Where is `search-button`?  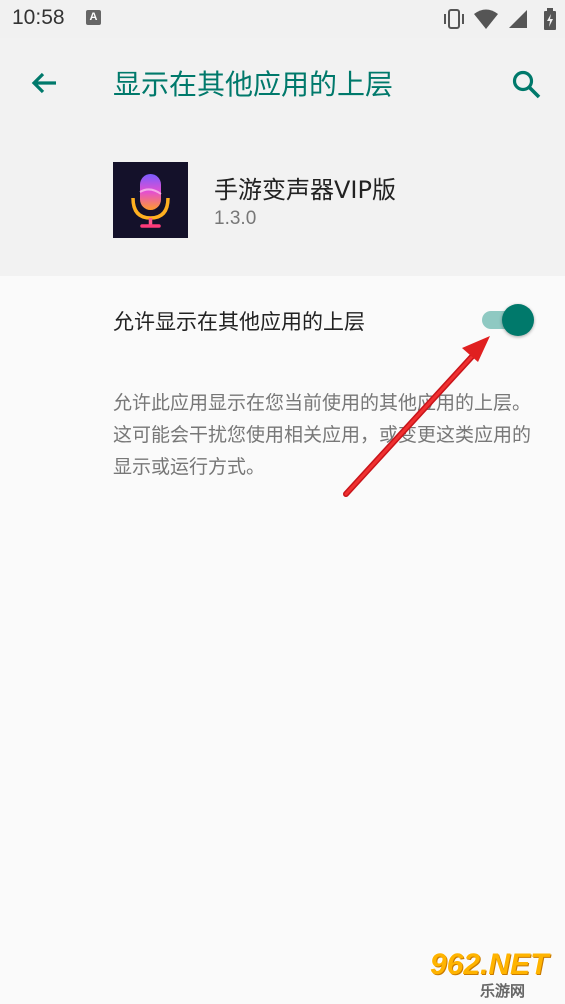 search-button is located at coordinates (526, 84).